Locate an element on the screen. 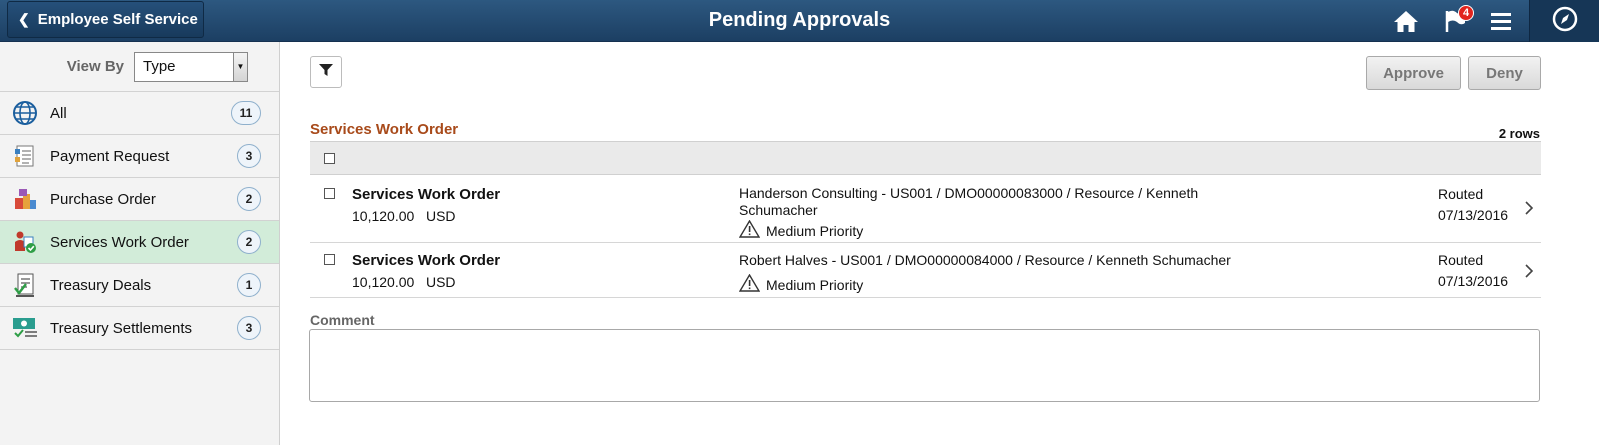 Image resolution: width=1599 pixels, height=445 pixels. grid-title: Services Work Order is located at coordinates (384, 129).